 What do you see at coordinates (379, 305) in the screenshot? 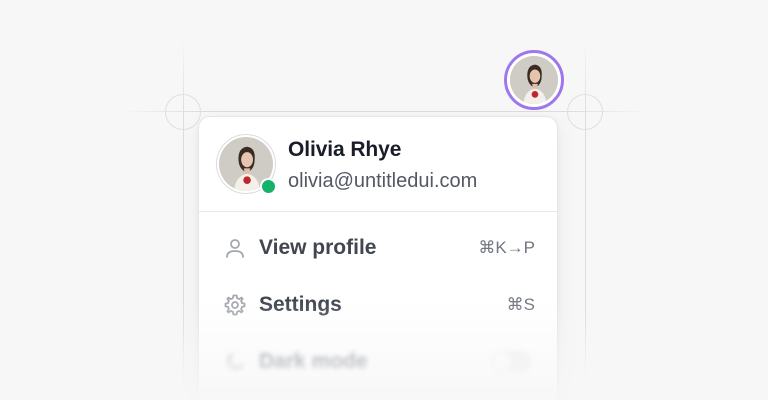
I see `menu-item-settings: Settings ⌘S` at bounding box center [379, 305].